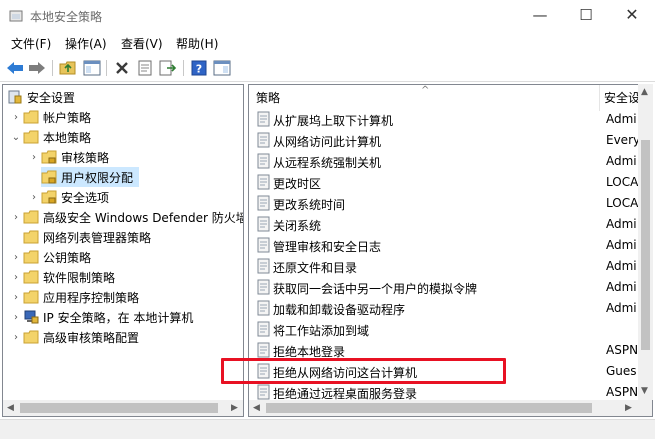  Describe the element at coordinates (586, 16) in the screenshot. I see `maximize-button: ☐` at that location.